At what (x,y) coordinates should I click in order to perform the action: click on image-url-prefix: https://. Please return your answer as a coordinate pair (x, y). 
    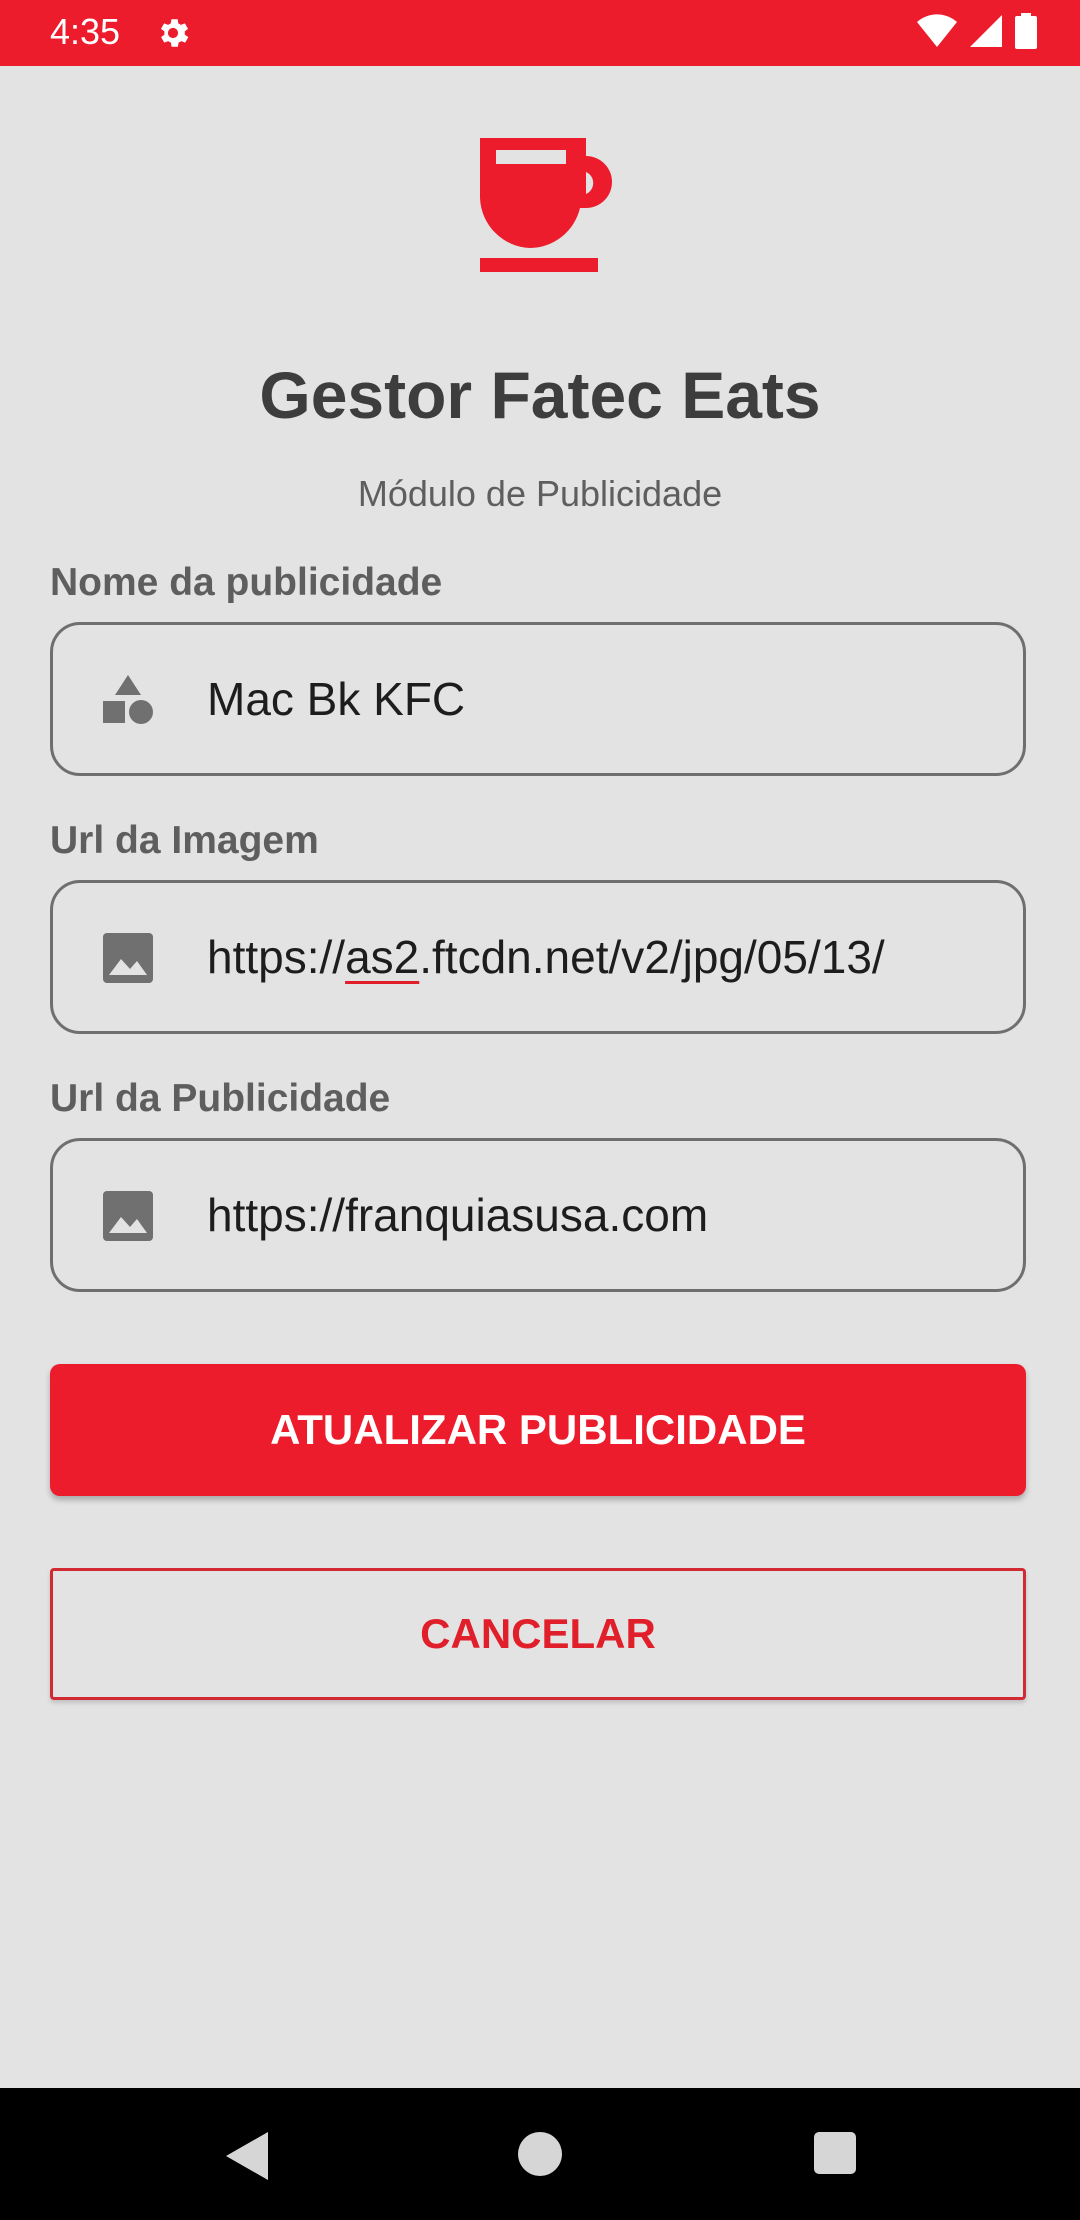
    Looking at the image, I should click on (276, 957).